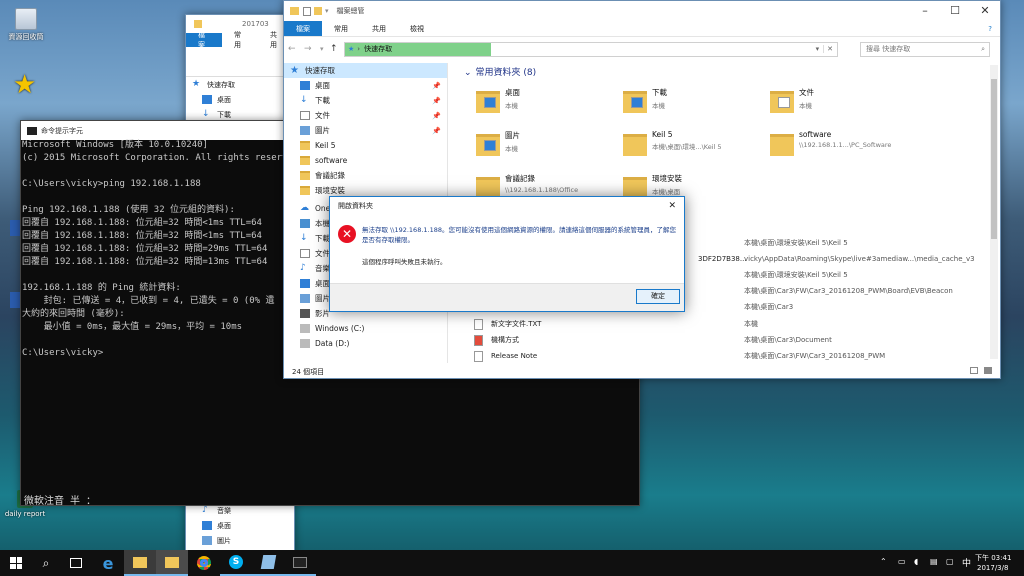  I want to click on help-icon: ?, so click(990, 29).